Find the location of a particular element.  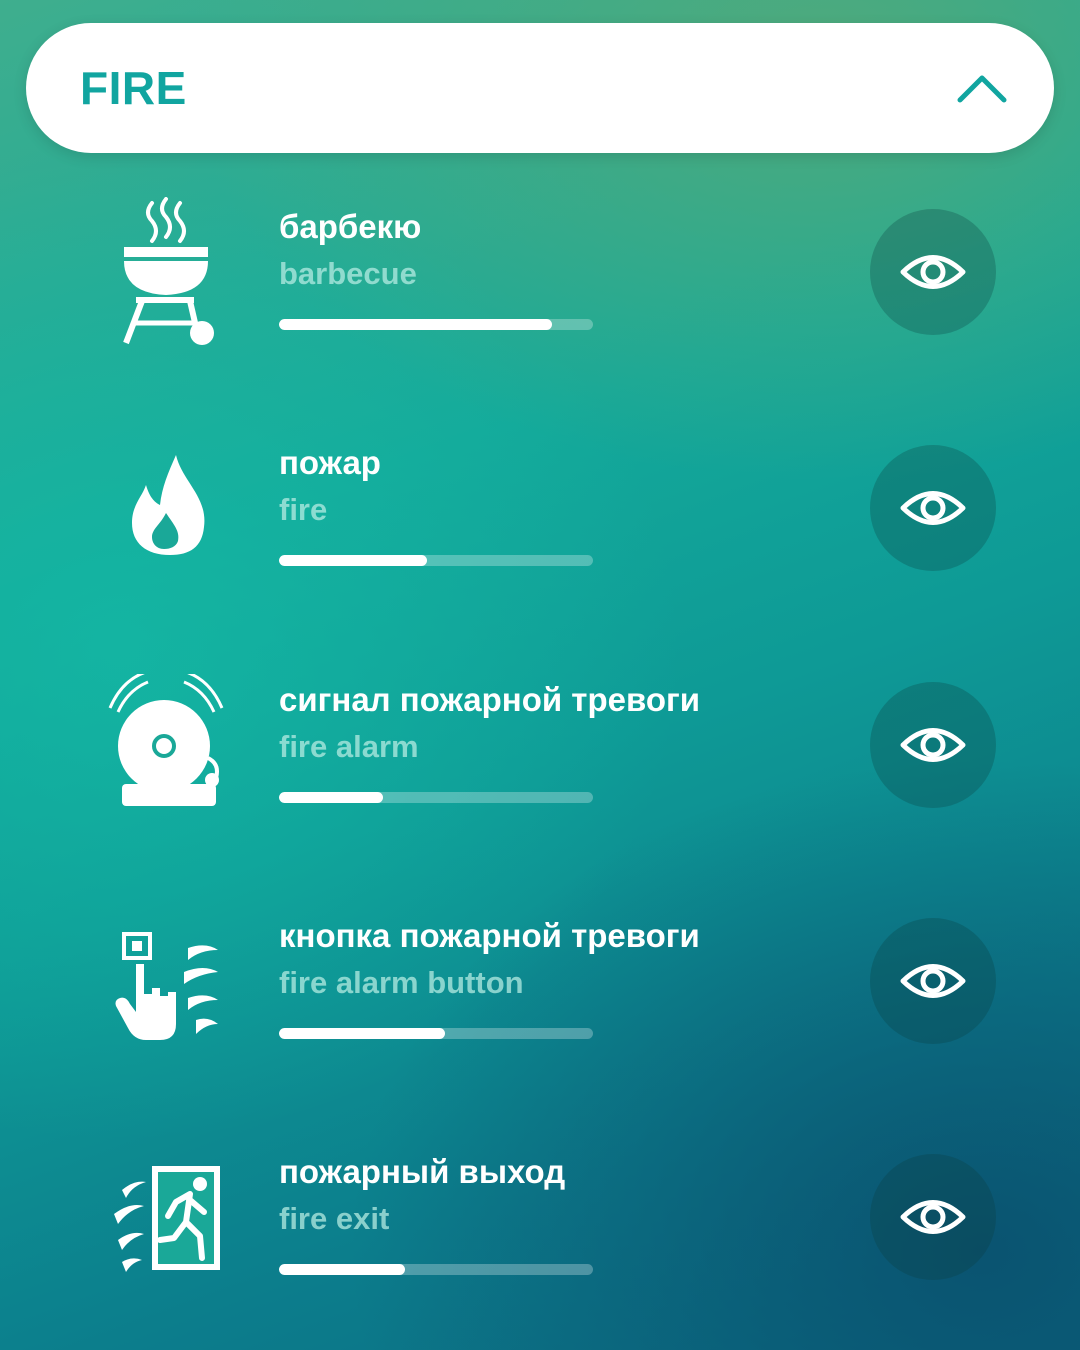

word-russian: кнопка пожарной тревоги is located at coordinates (489, 935).